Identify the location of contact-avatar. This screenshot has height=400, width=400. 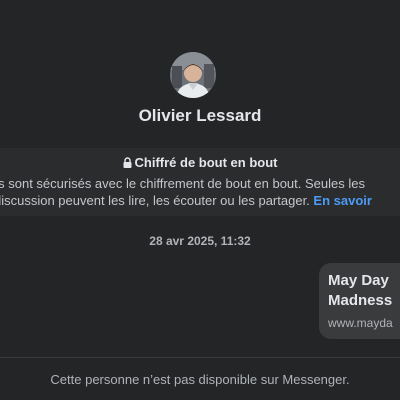
(193, 75).